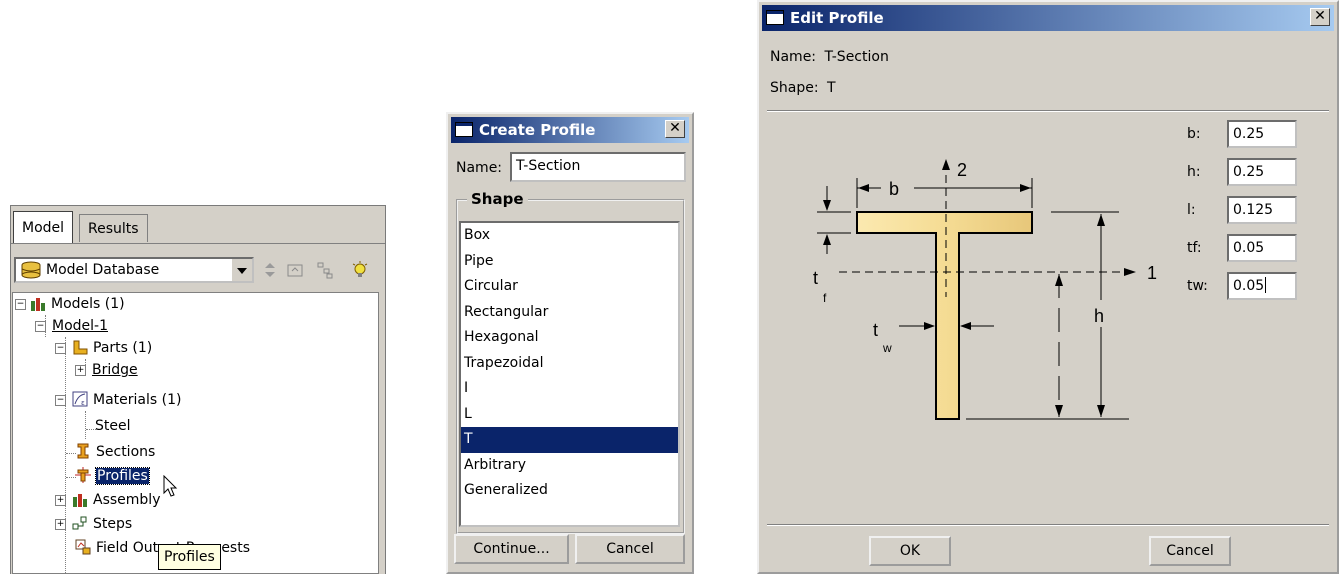 The image size is (1339, 574). I want to click on param-h-field: 0.25, so click(1262, 172).